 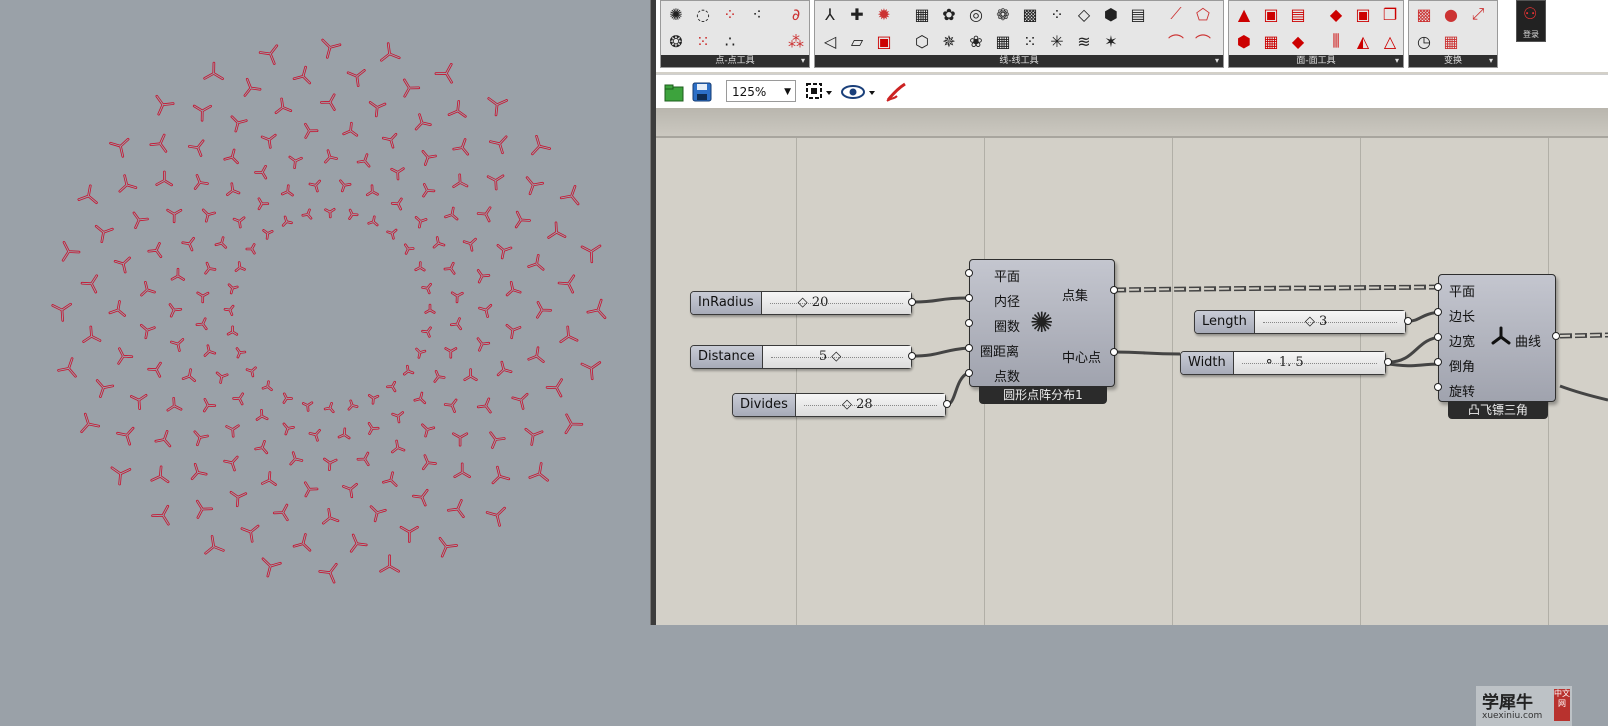 What do you see at coordinates (1114, 352) in the screenshot?
I see `port-out-center` at bounding box center [1114, 352].